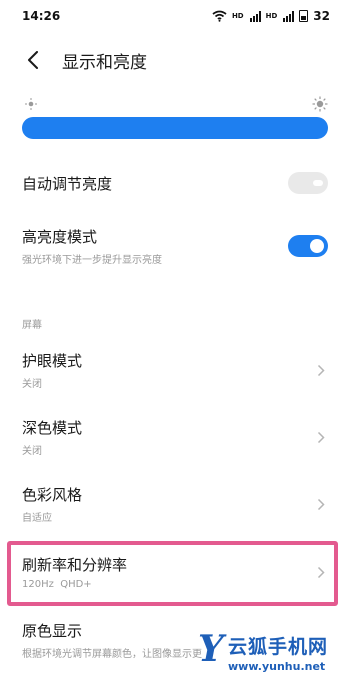 The height and width of the screenshot is (684, 350). I want to click on watermark-url: www.yunhu.net, so click(277, 666).